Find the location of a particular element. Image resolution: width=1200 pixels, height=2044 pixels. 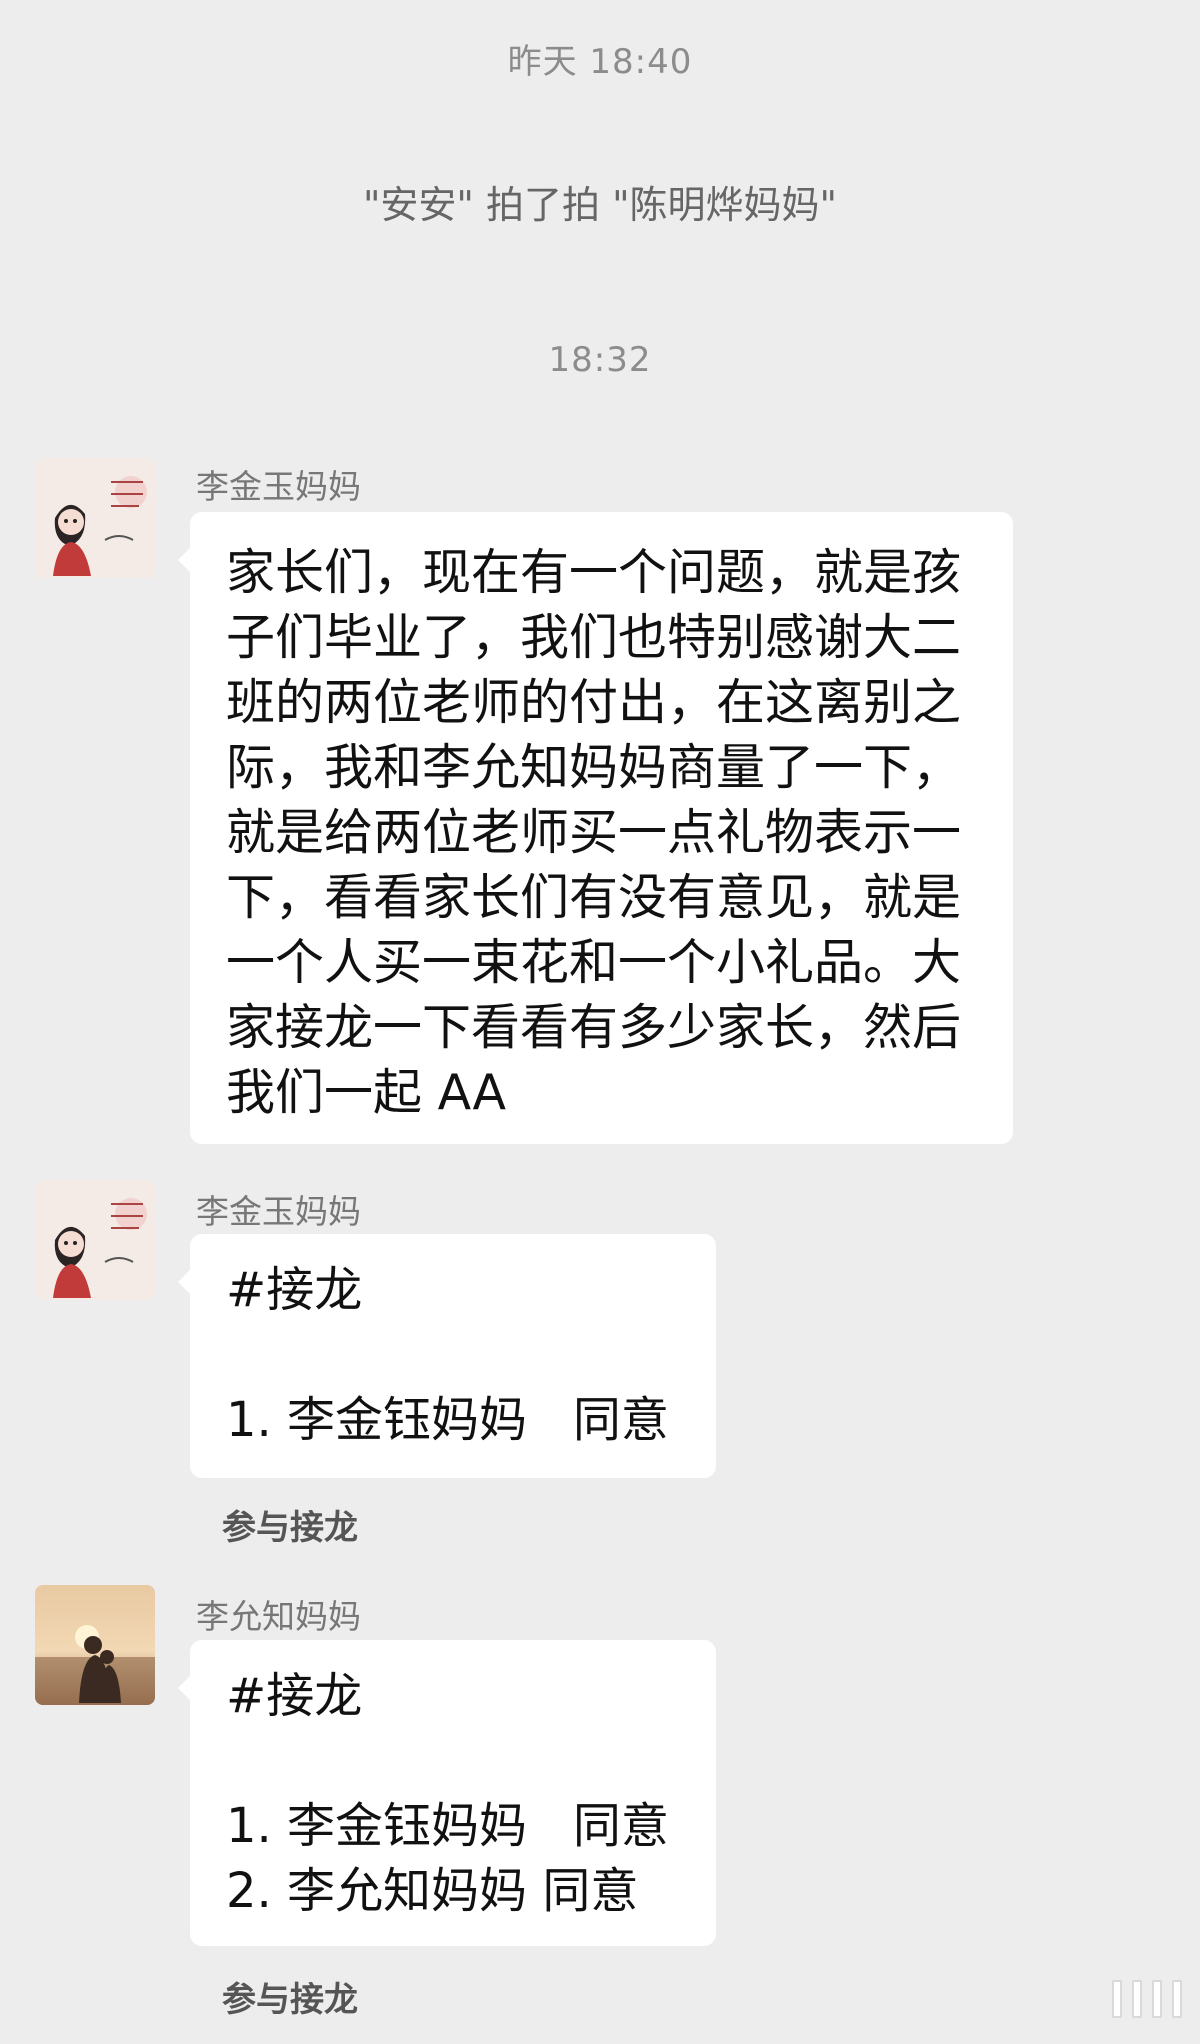

sunset-silhouette-avatar-icon is located at coordinates (95, 1645).